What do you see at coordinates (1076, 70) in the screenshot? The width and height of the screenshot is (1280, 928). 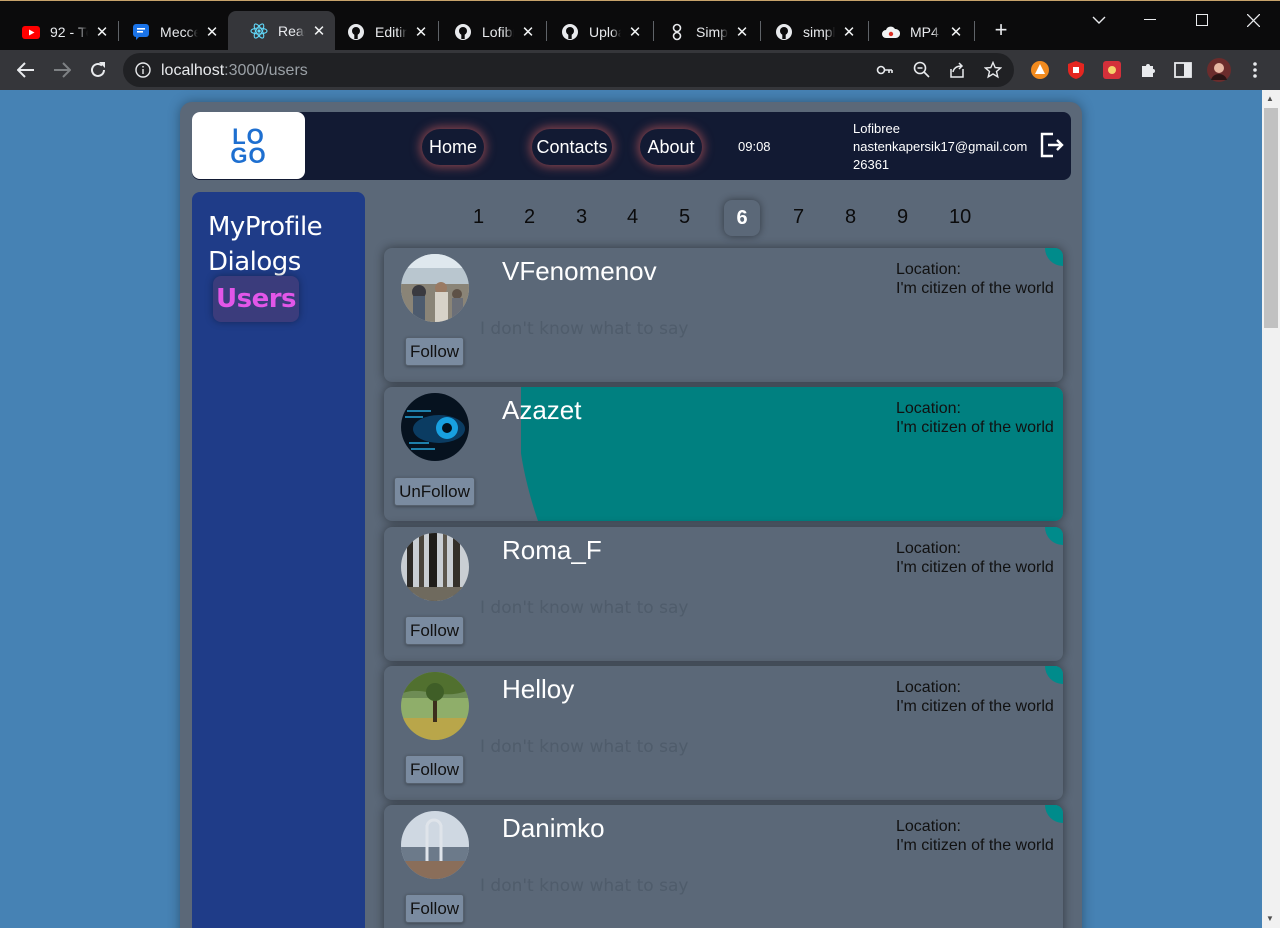 I see `adblock-icon` at bounding box center [1076, 70].